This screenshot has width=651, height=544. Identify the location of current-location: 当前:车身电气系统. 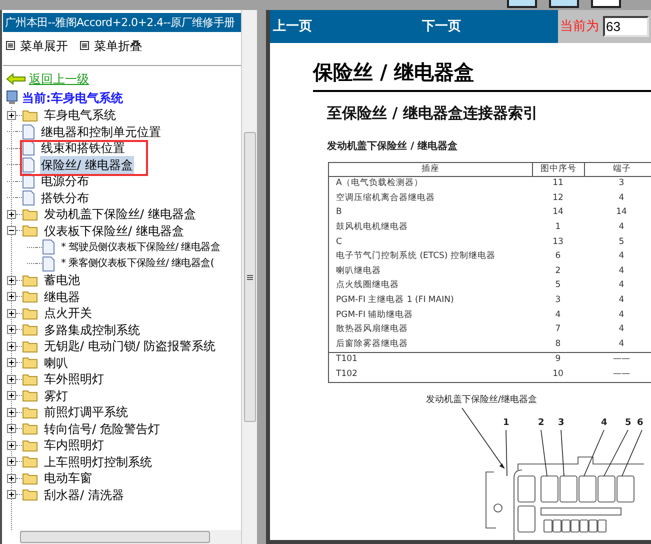
(72, 98).